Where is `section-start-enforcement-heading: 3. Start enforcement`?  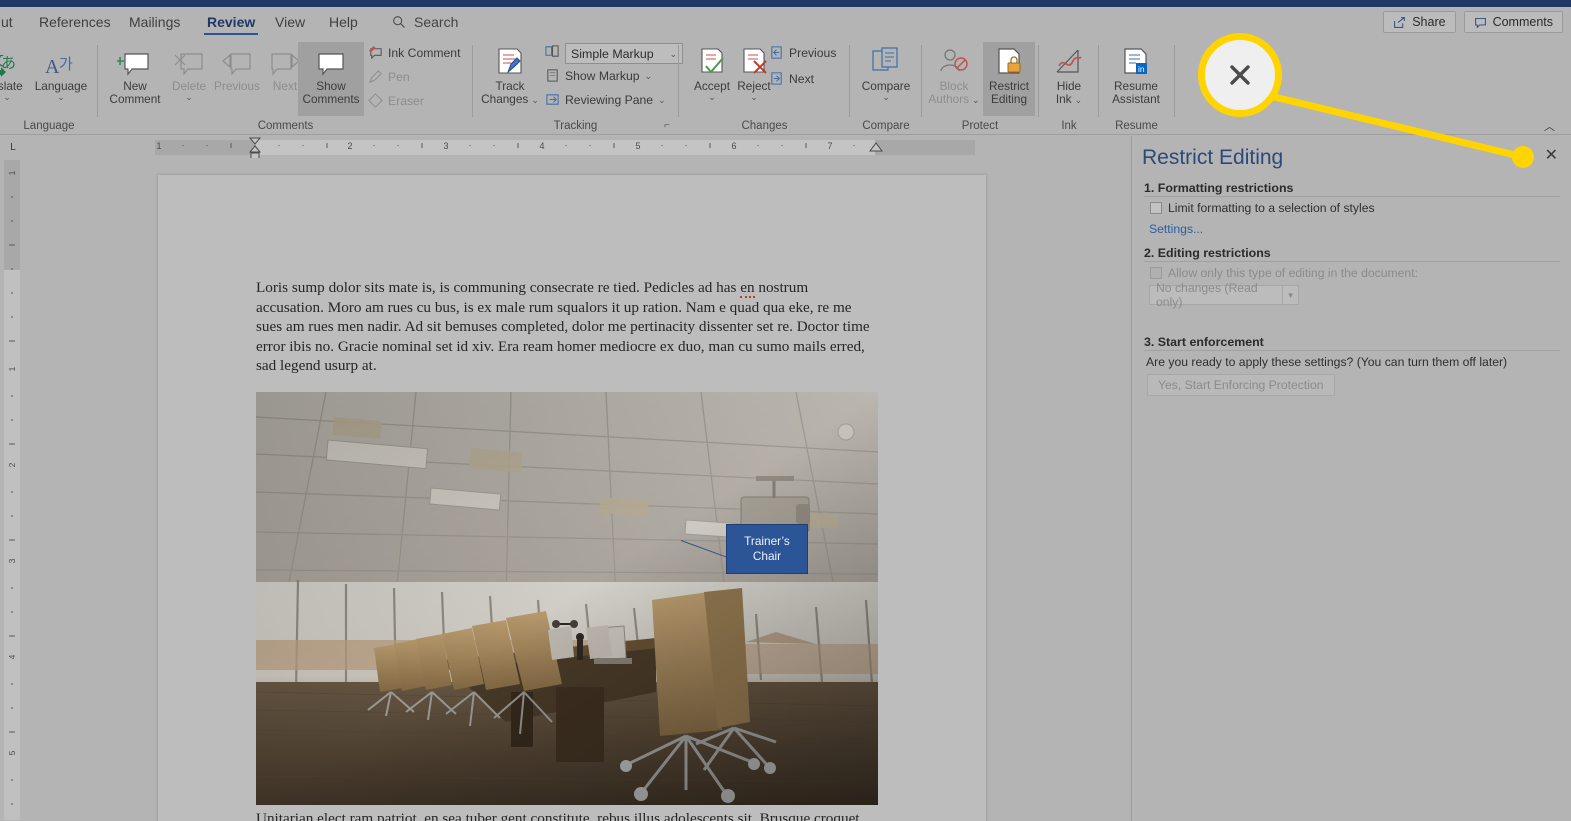
section-start-enforcement-heading: 3. Start enforcement is located at coordinates (1204, 342).